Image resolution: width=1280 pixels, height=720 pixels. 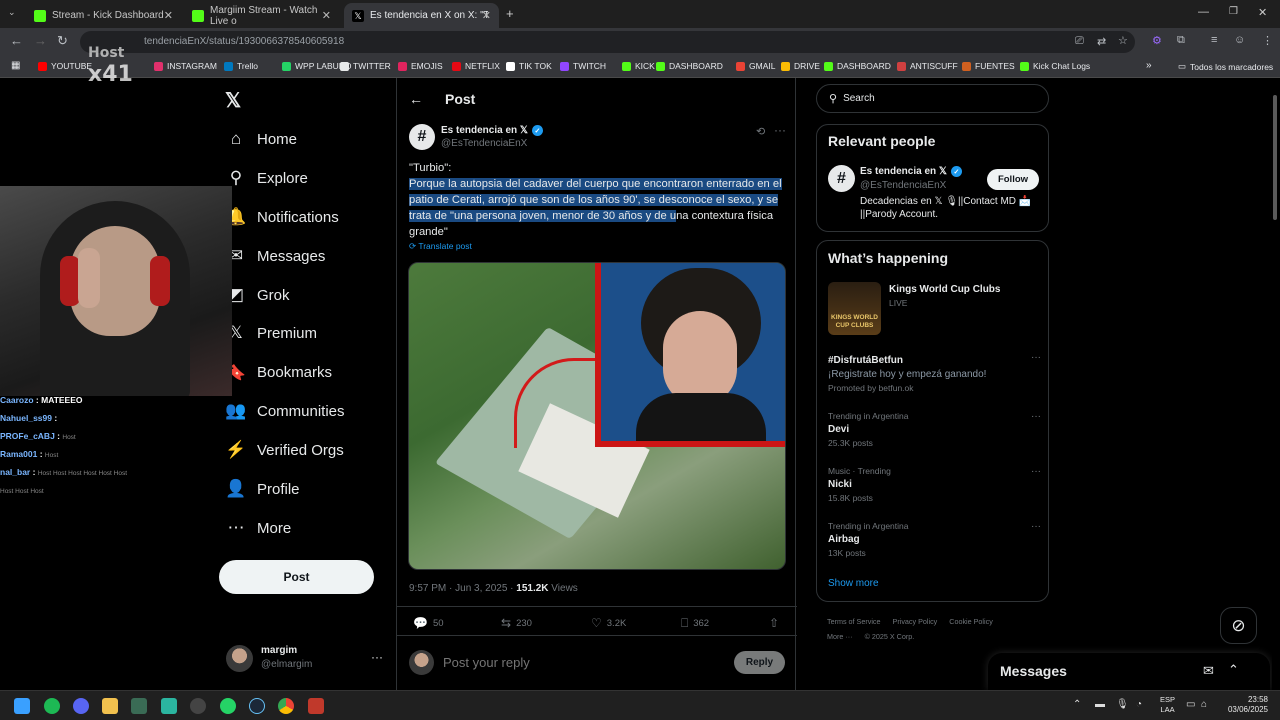 What do you see at coordinates (259, 528) in the screenshot?
I see `nav-item-more: ⋯ More` at bounding box center [259, 528].